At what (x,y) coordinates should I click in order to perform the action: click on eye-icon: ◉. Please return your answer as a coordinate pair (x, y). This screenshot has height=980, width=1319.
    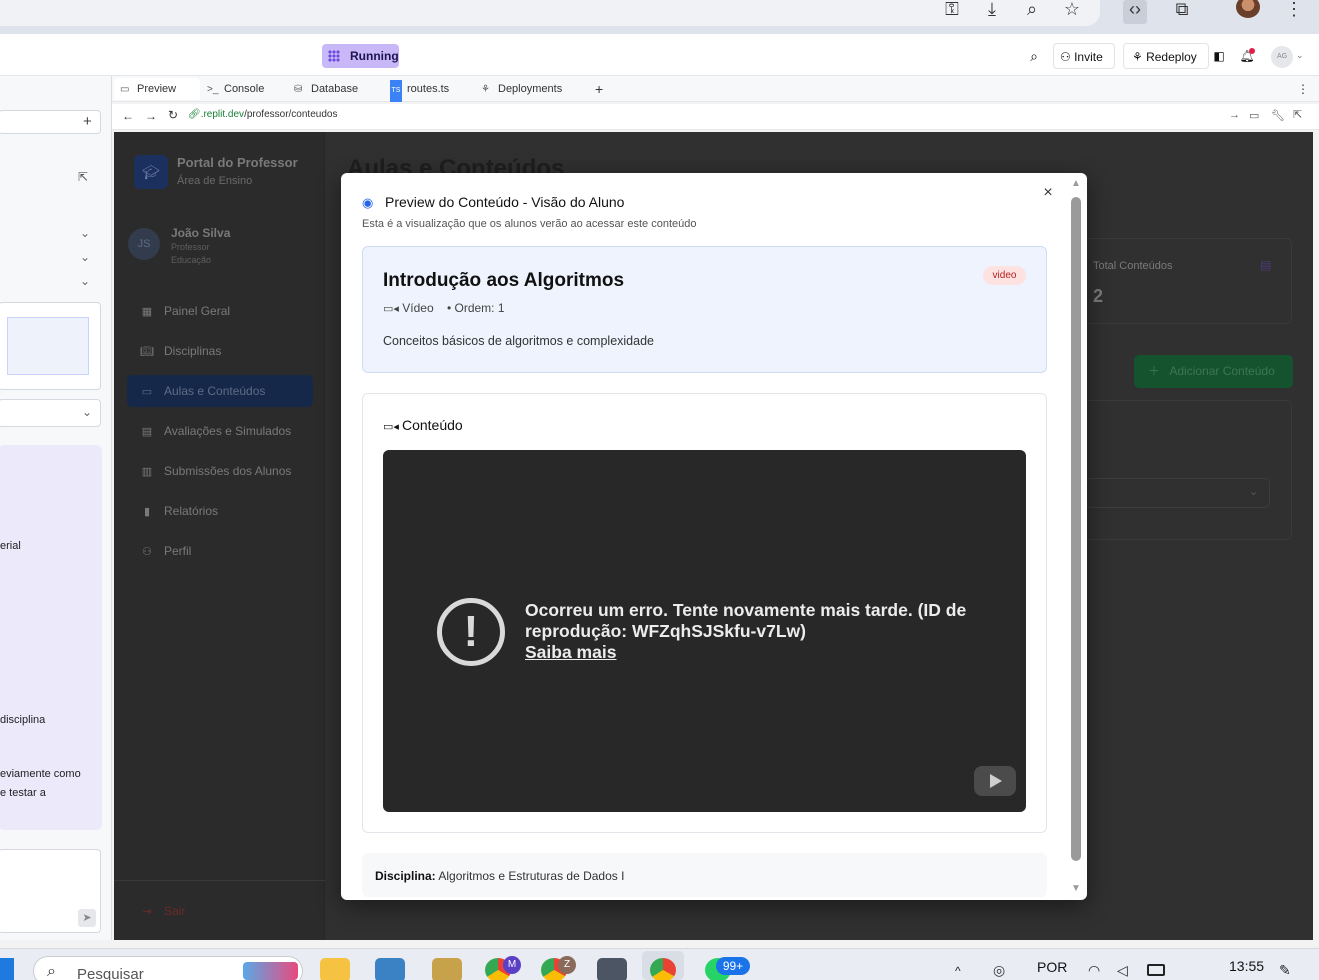
    Looking at the image, I should click on (368, 202).